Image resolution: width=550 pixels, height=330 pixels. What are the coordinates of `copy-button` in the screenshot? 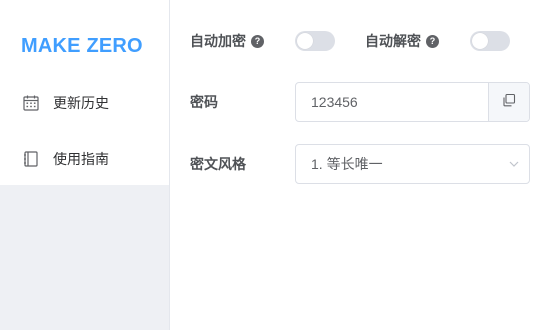 It's located at (508, 102).